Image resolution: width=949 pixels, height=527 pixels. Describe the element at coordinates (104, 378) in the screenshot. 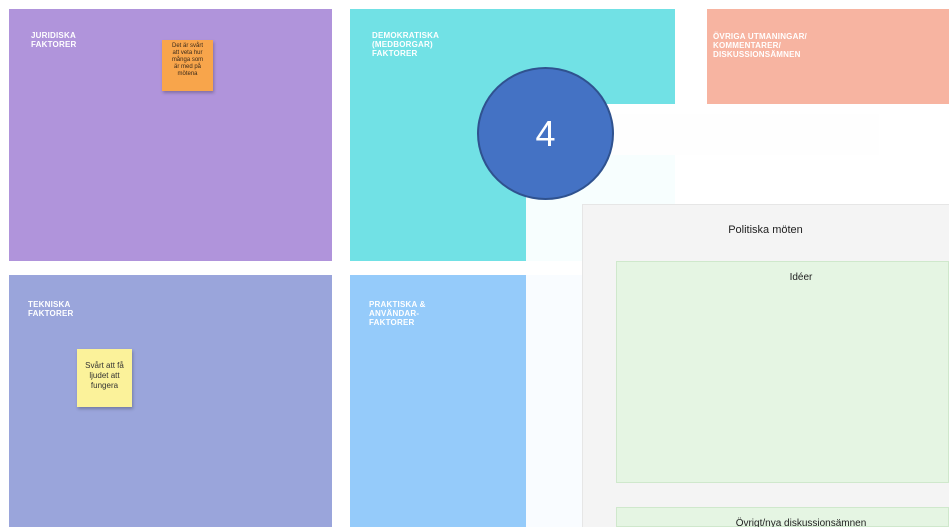

I see `sticky-note-yellow: Svårt att få ljudet att fungera` at that location.